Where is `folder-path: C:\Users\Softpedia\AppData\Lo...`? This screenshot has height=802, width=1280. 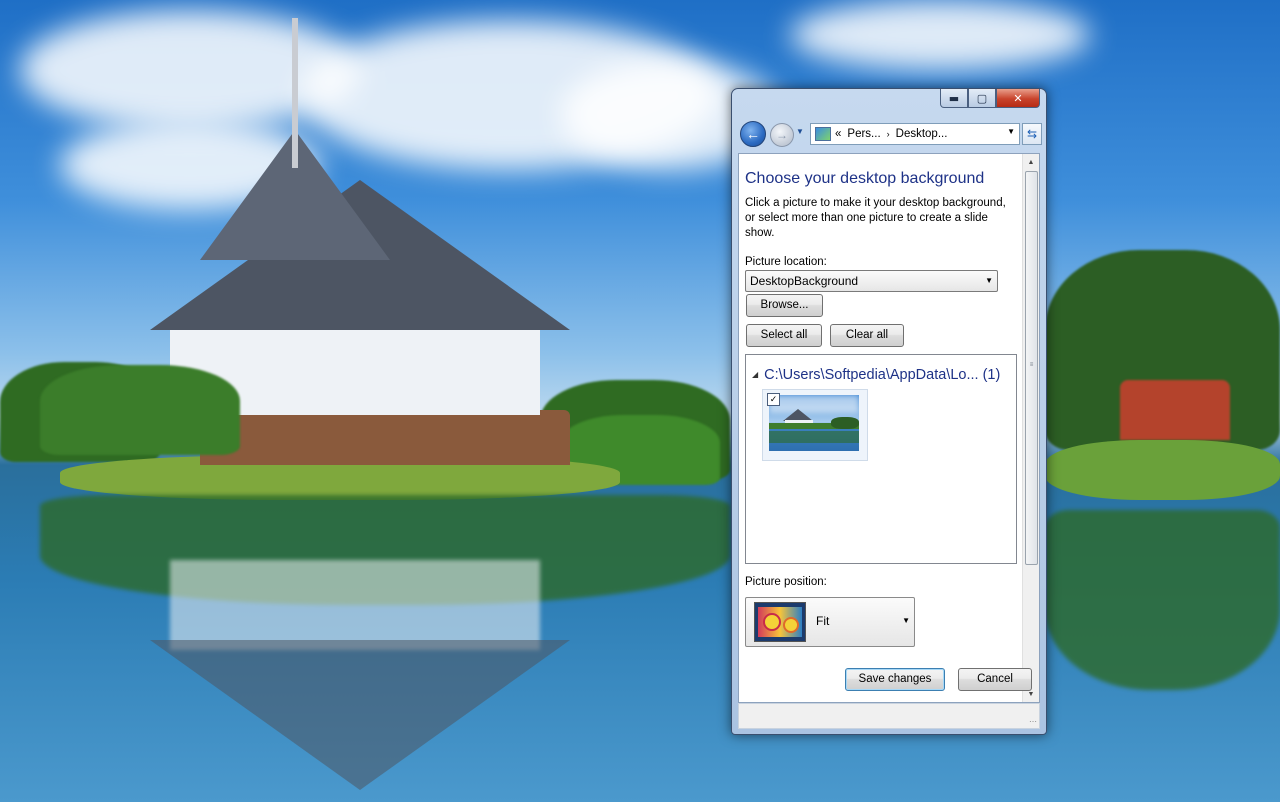
folder-path: C:\Users\Softpedia\AppData\Lo... is located at coordinates (871, 375).